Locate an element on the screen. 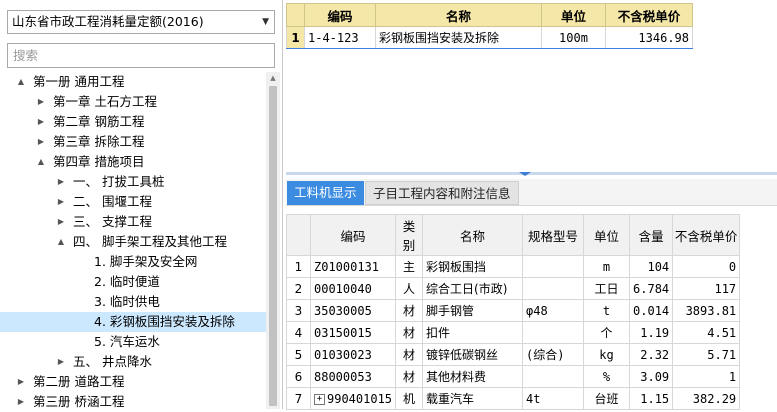  quota-price: 1346.98 is located at coordinates (649, 37).